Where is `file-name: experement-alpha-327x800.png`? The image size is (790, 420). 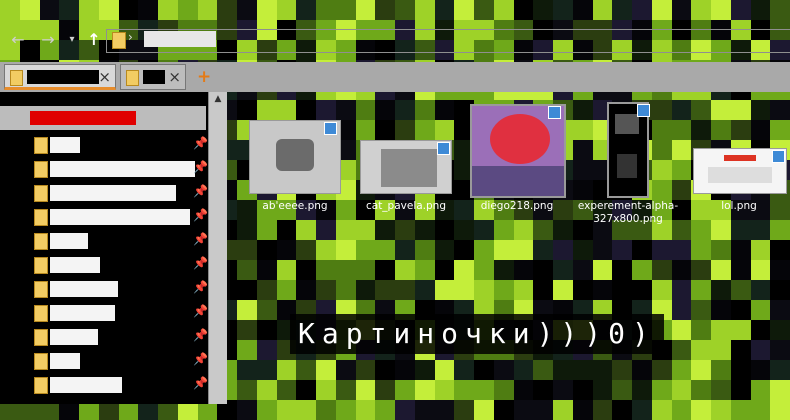
file-name: experement-alpha-327x800.png is located at coordinates (628, 212).